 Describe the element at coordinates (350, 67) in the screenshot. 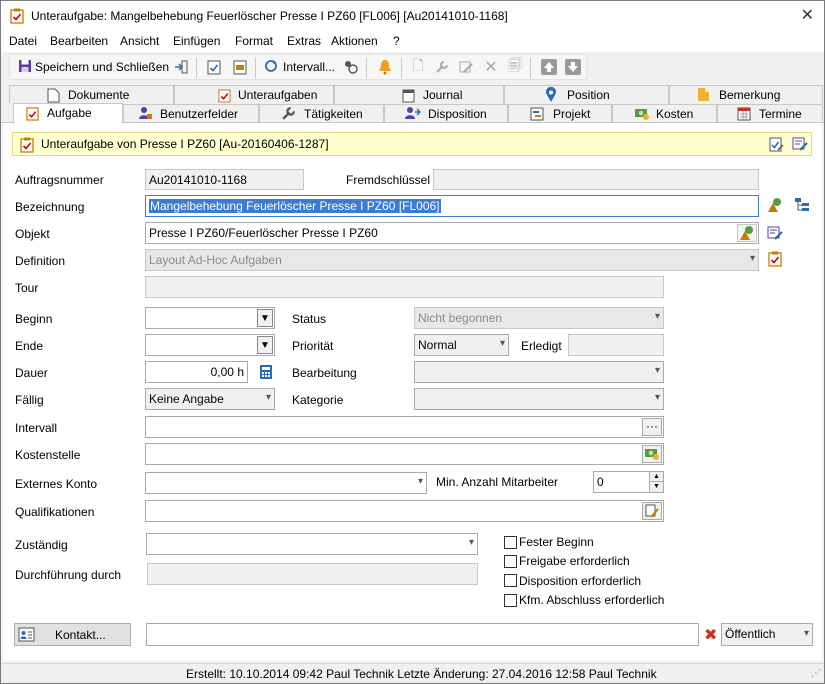

I see `people-interval-icon` at that location.